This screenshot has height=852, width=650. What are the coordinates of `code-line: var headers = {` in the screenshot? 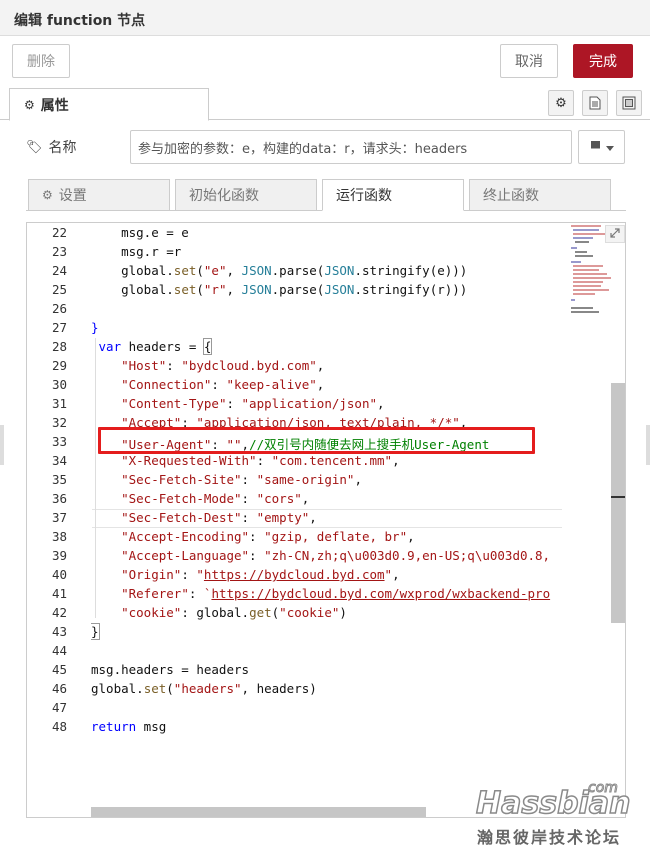 It's located at (155, 346).